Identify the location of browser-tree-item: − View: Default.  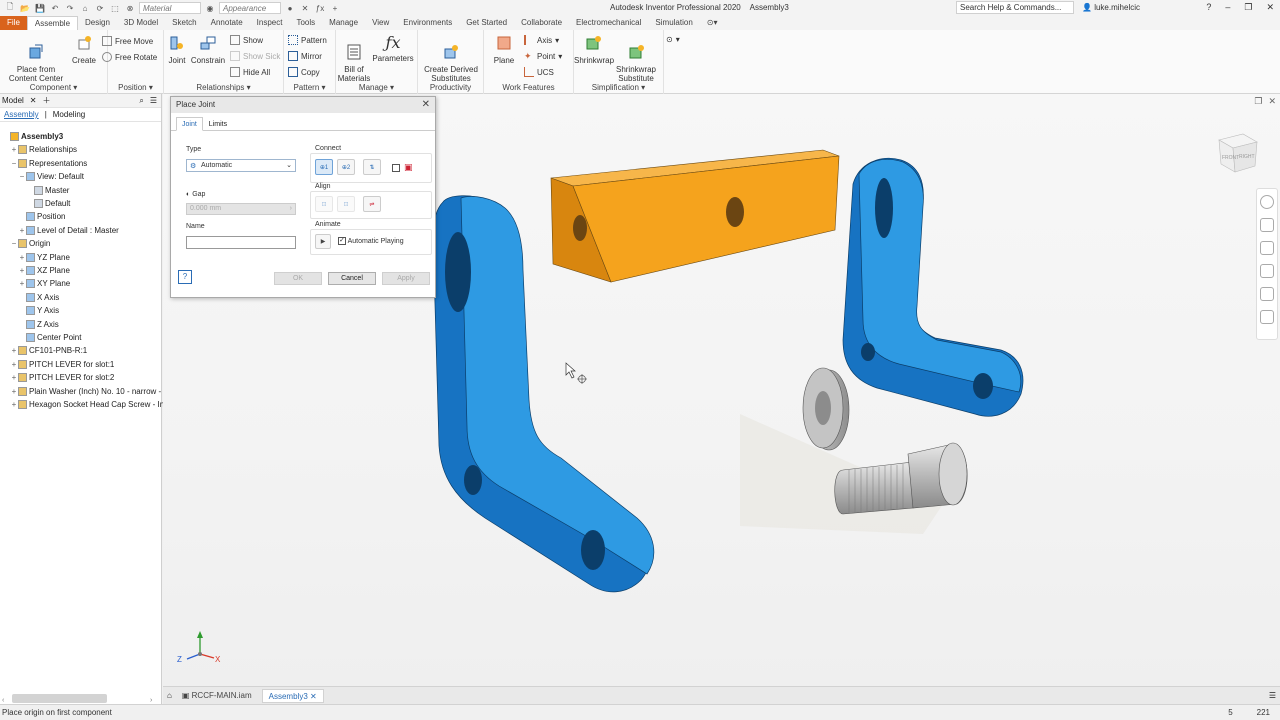
(42, 176).